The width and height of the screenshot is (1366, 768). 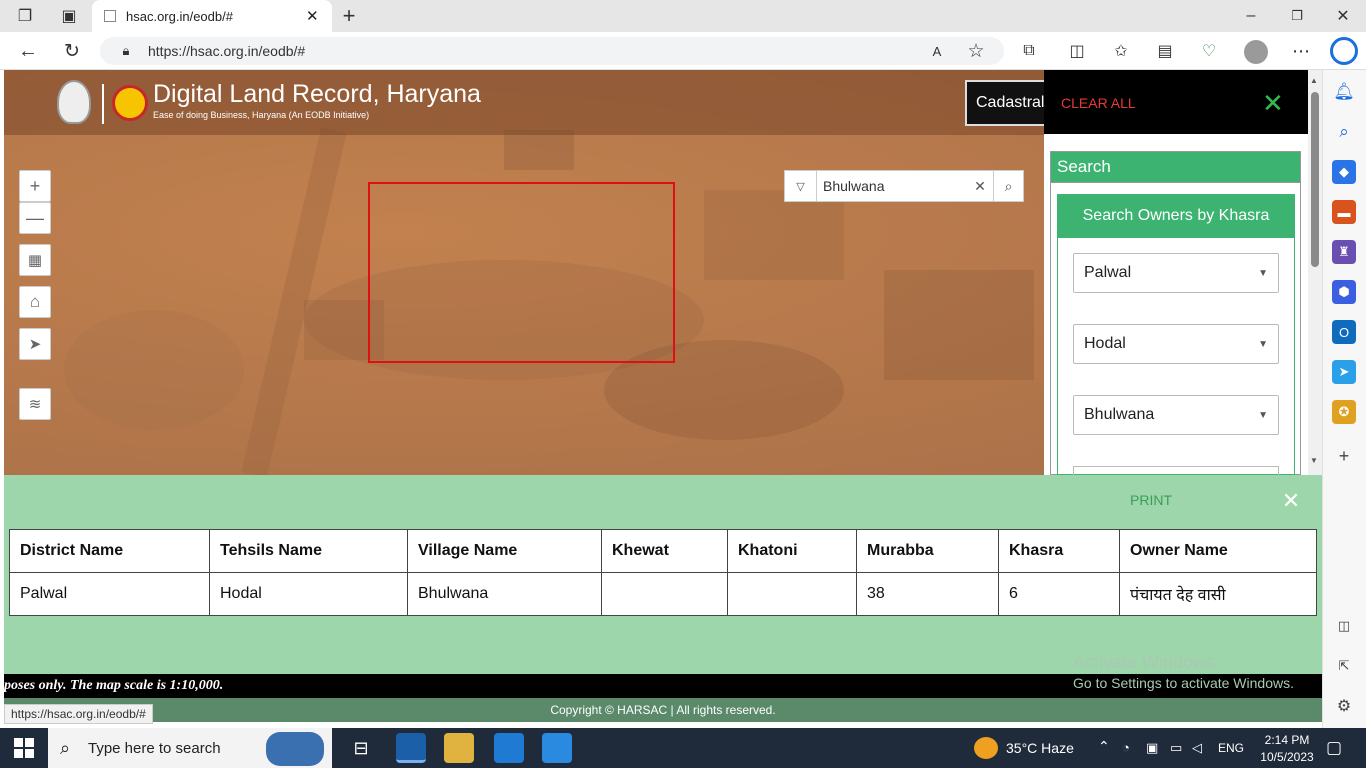 What do you see at coordinates (937, 51) in the screenshot?
I see `read-aloud-icon: A` at bounding box center [937, 51].